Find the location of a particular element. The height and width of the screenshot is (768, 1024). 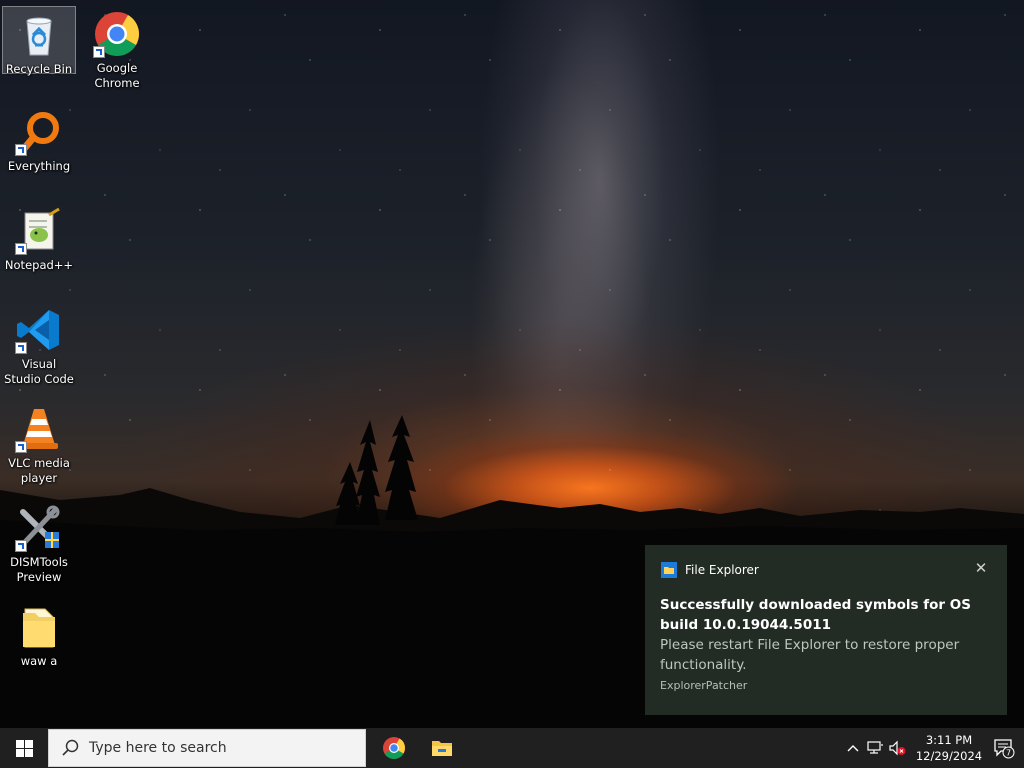

desktop-icon-folder-waw-a: waw a is located at coordinates (39, 634).